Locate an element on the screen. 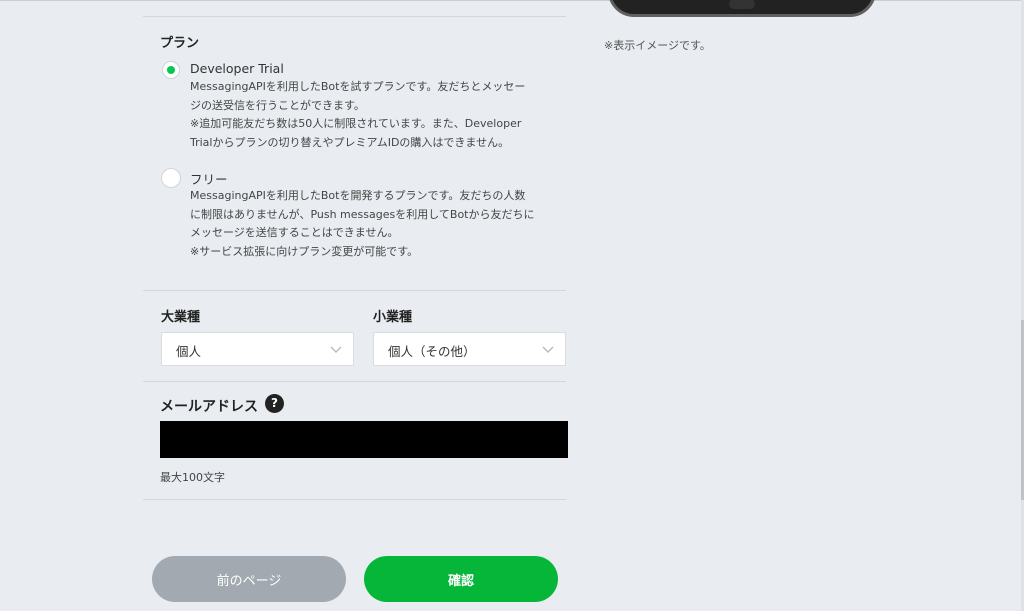 The height and width of the screenshot is (611, 1024). confirm-button: 確認 is located at coordinates (461, 579).